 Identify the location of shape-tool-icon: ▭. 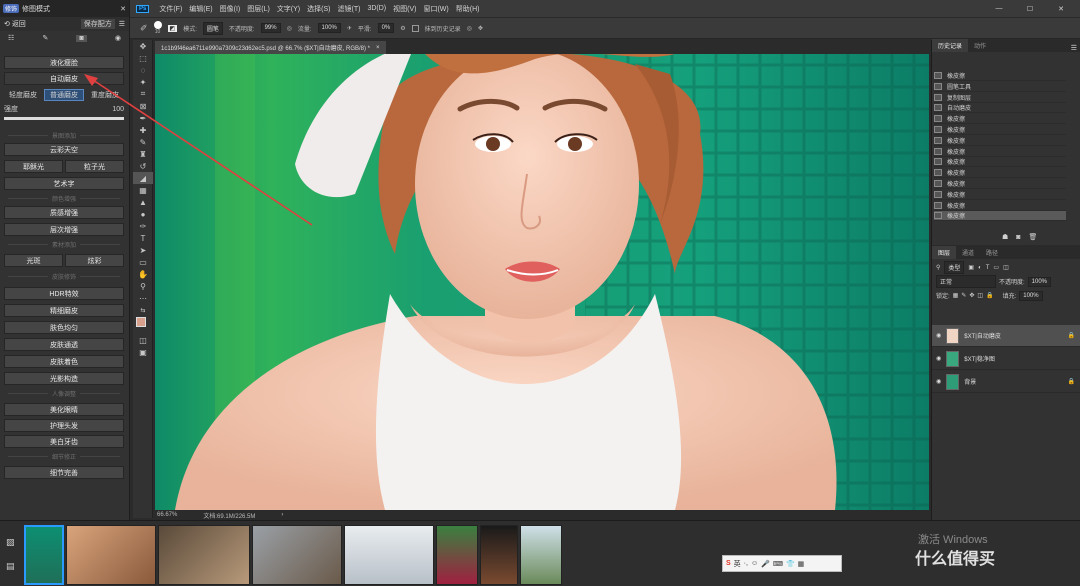
(143, 262).